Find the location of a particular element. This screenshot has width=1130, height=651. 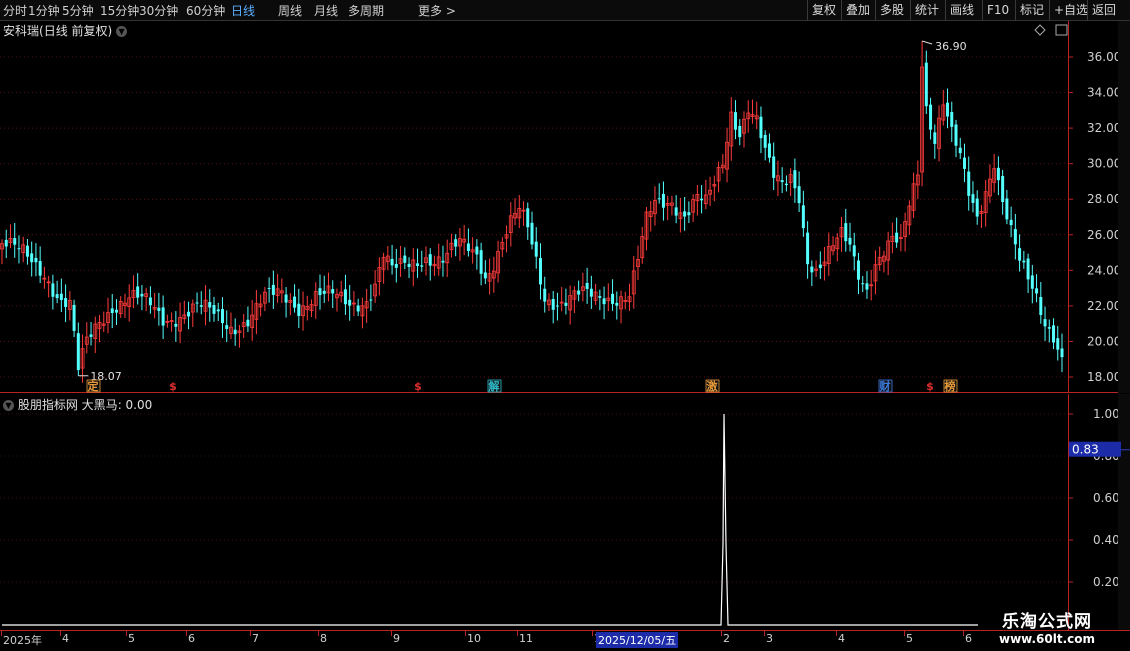

period-tab-10: 更多 > is located at coordinates (437, 10).